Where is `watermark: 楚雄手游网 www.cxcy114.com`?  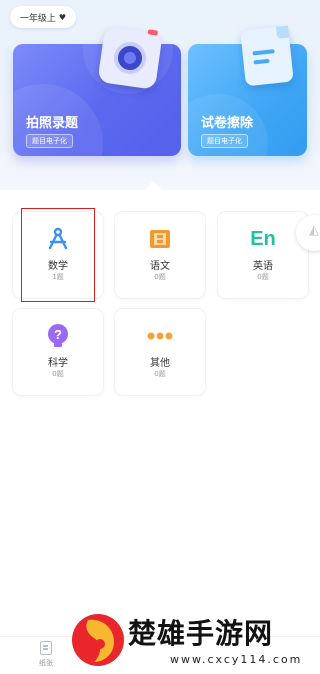
watermark: 楚雄手游网 www.cxcy114.com is located at coordinates (195, 639).